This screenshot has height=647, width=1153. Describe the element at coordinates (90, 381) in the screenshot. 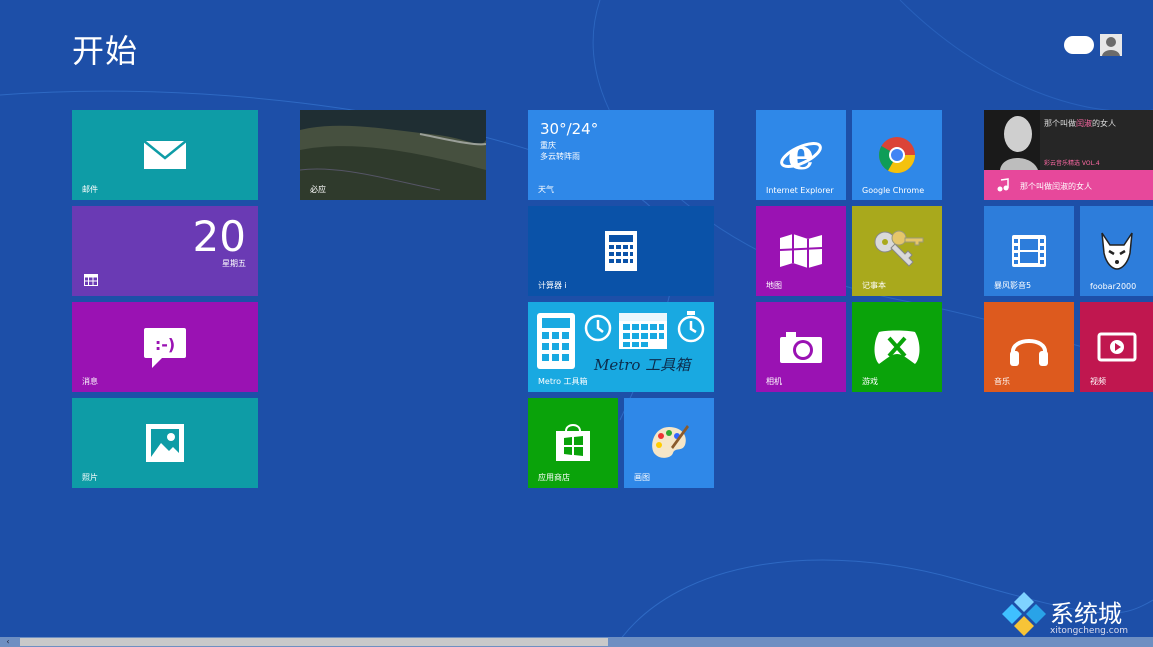

I see `tile-label: 消息` at that location.